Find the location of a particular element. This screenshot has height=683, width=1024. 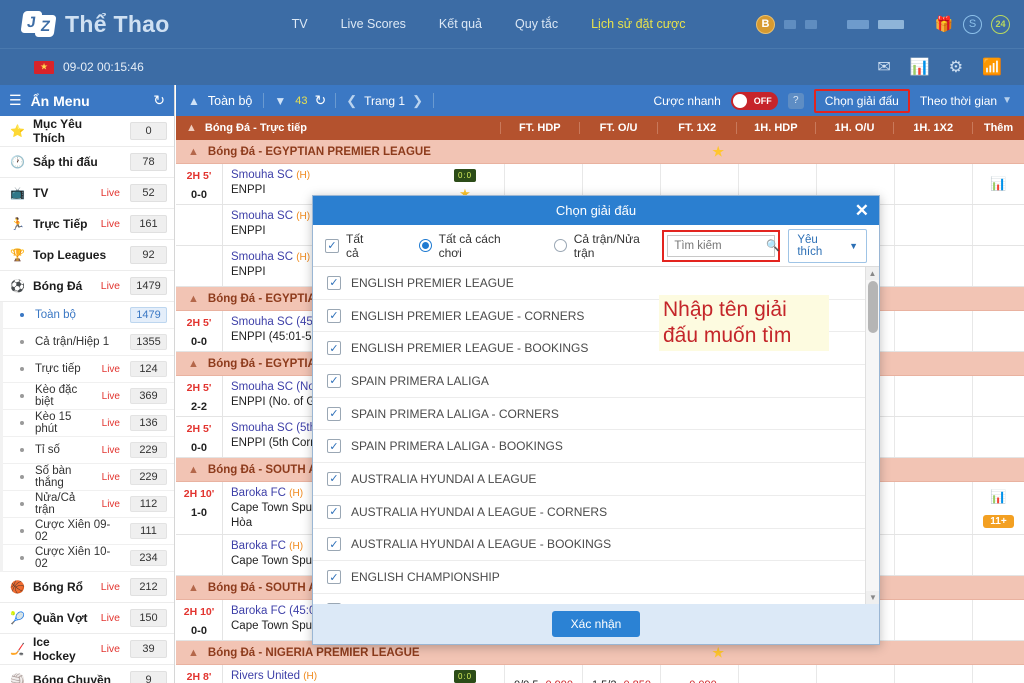

sidebar-item-b-ng-chuy-n: 🏐 Bóng Chuyền 9 is located at coordinates (87, 674).